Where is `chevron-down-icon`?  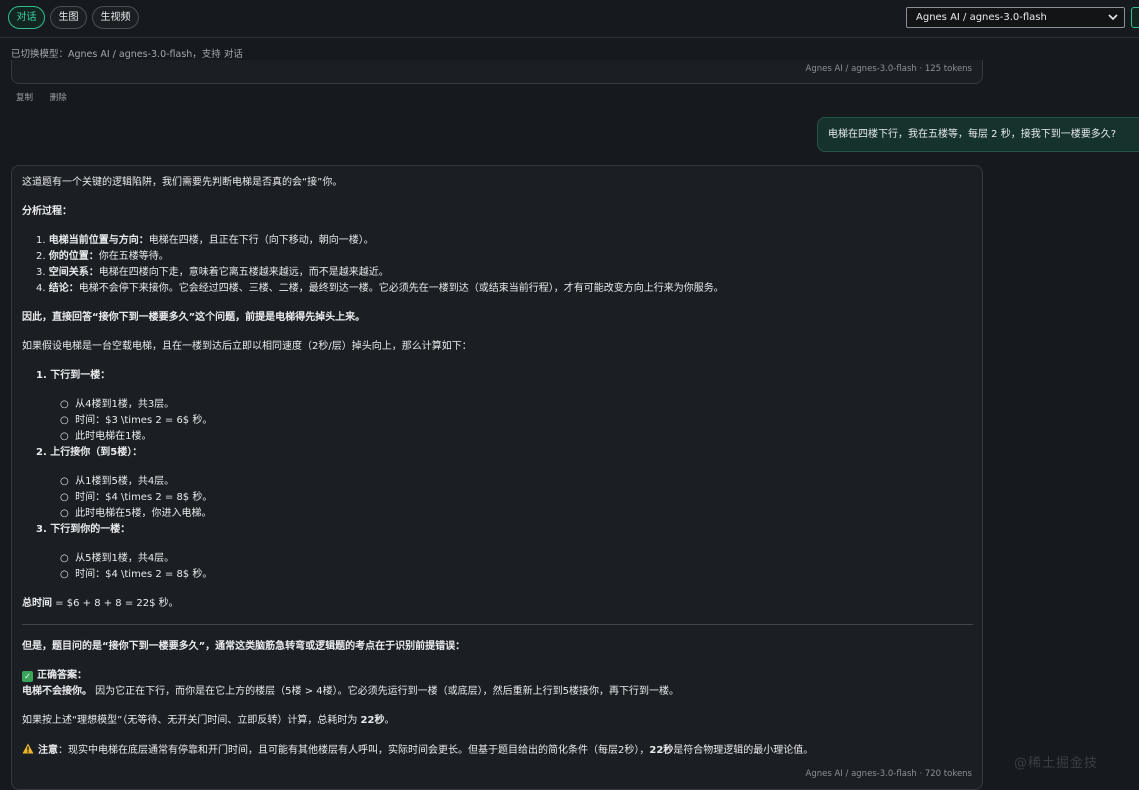 chevron-down-icon is located at coordinates (1113, 17).